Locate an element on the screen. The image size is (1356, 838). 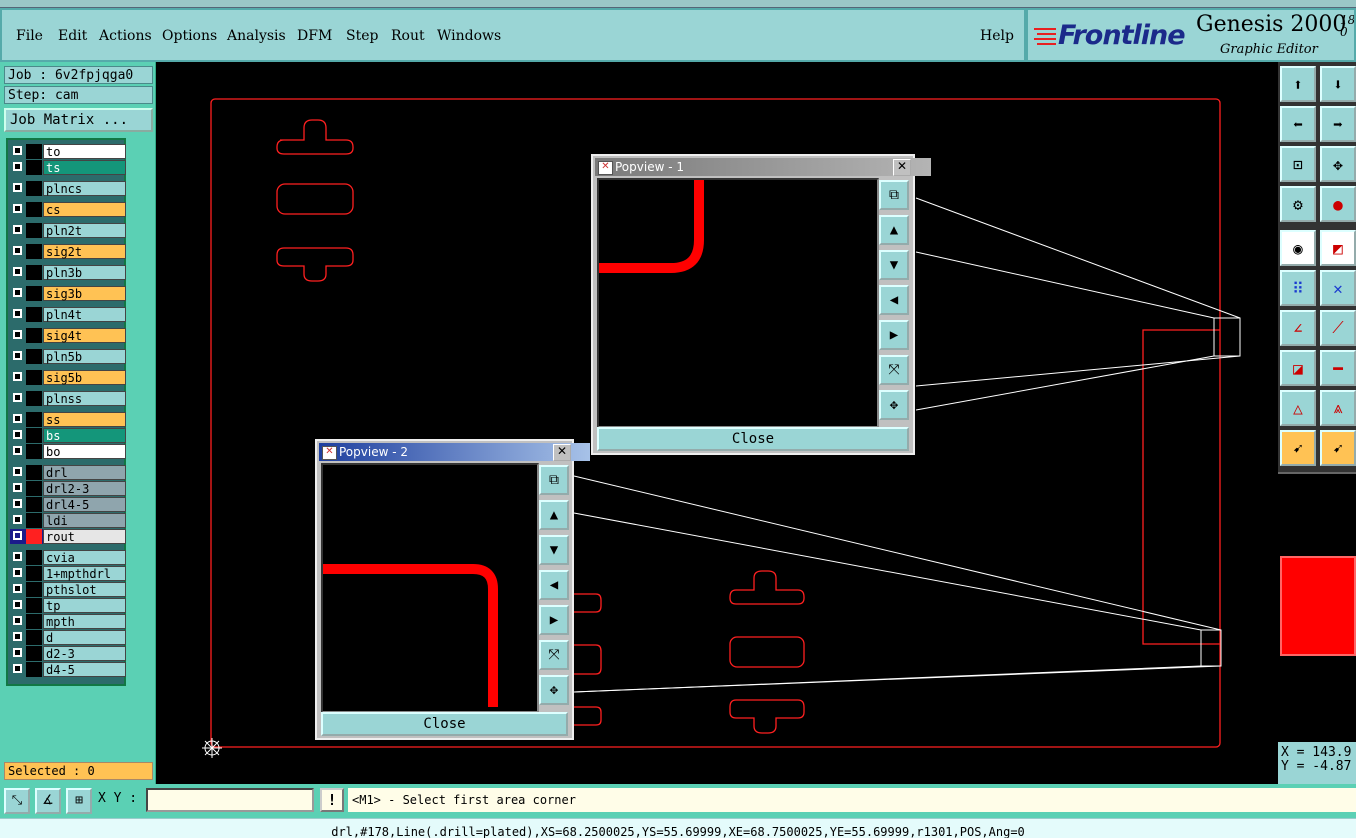
layer-row-to: to is located at coordinates (68, 151).